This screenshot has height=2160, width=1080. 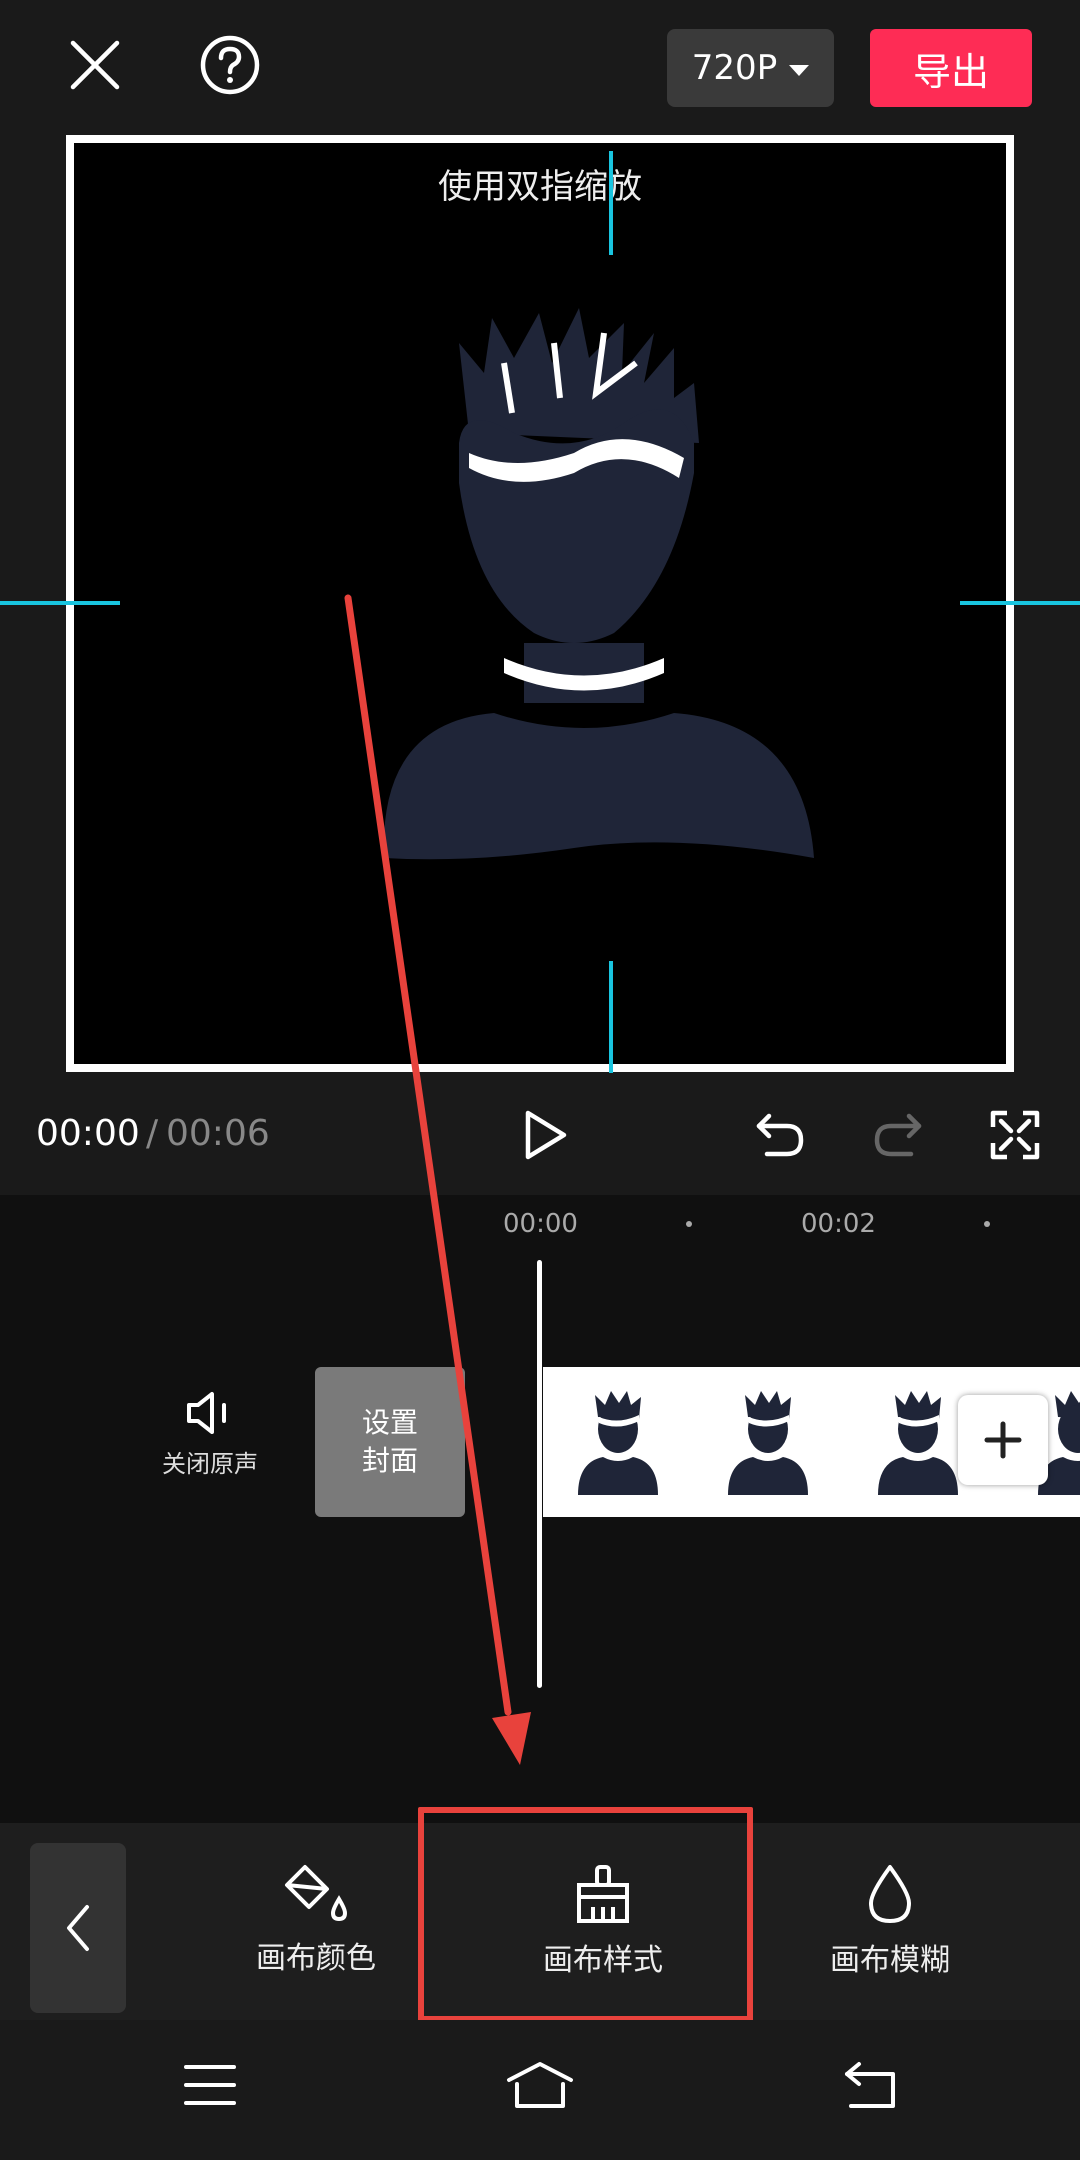 I want to click on help-icon, so click(x=230, y=65).